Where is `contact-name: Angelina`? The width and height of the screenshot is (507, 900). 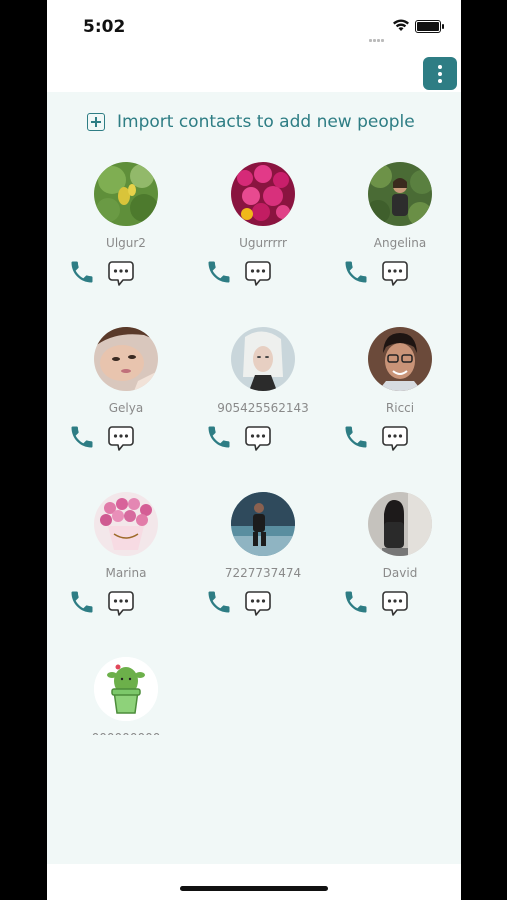
contact-name: Angelina is located at coordinates (400, 243).